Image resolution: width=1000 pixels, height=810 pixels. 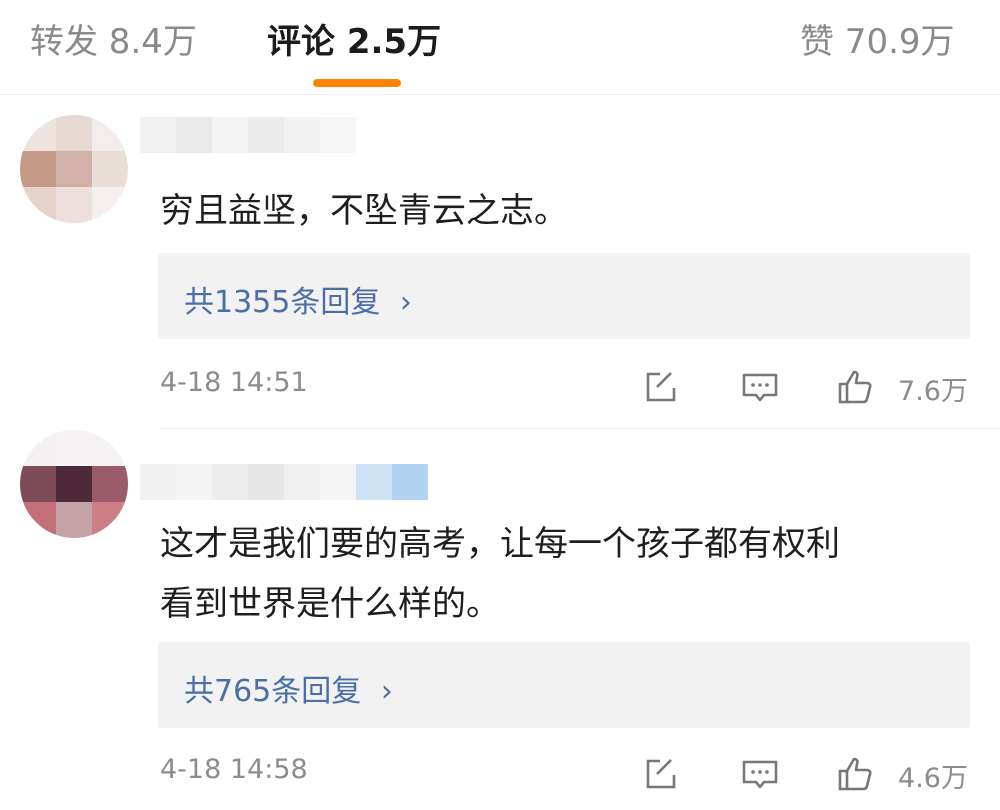 I want to click on replies-link: 共765条回复 ›, so click(x=288, y=688).